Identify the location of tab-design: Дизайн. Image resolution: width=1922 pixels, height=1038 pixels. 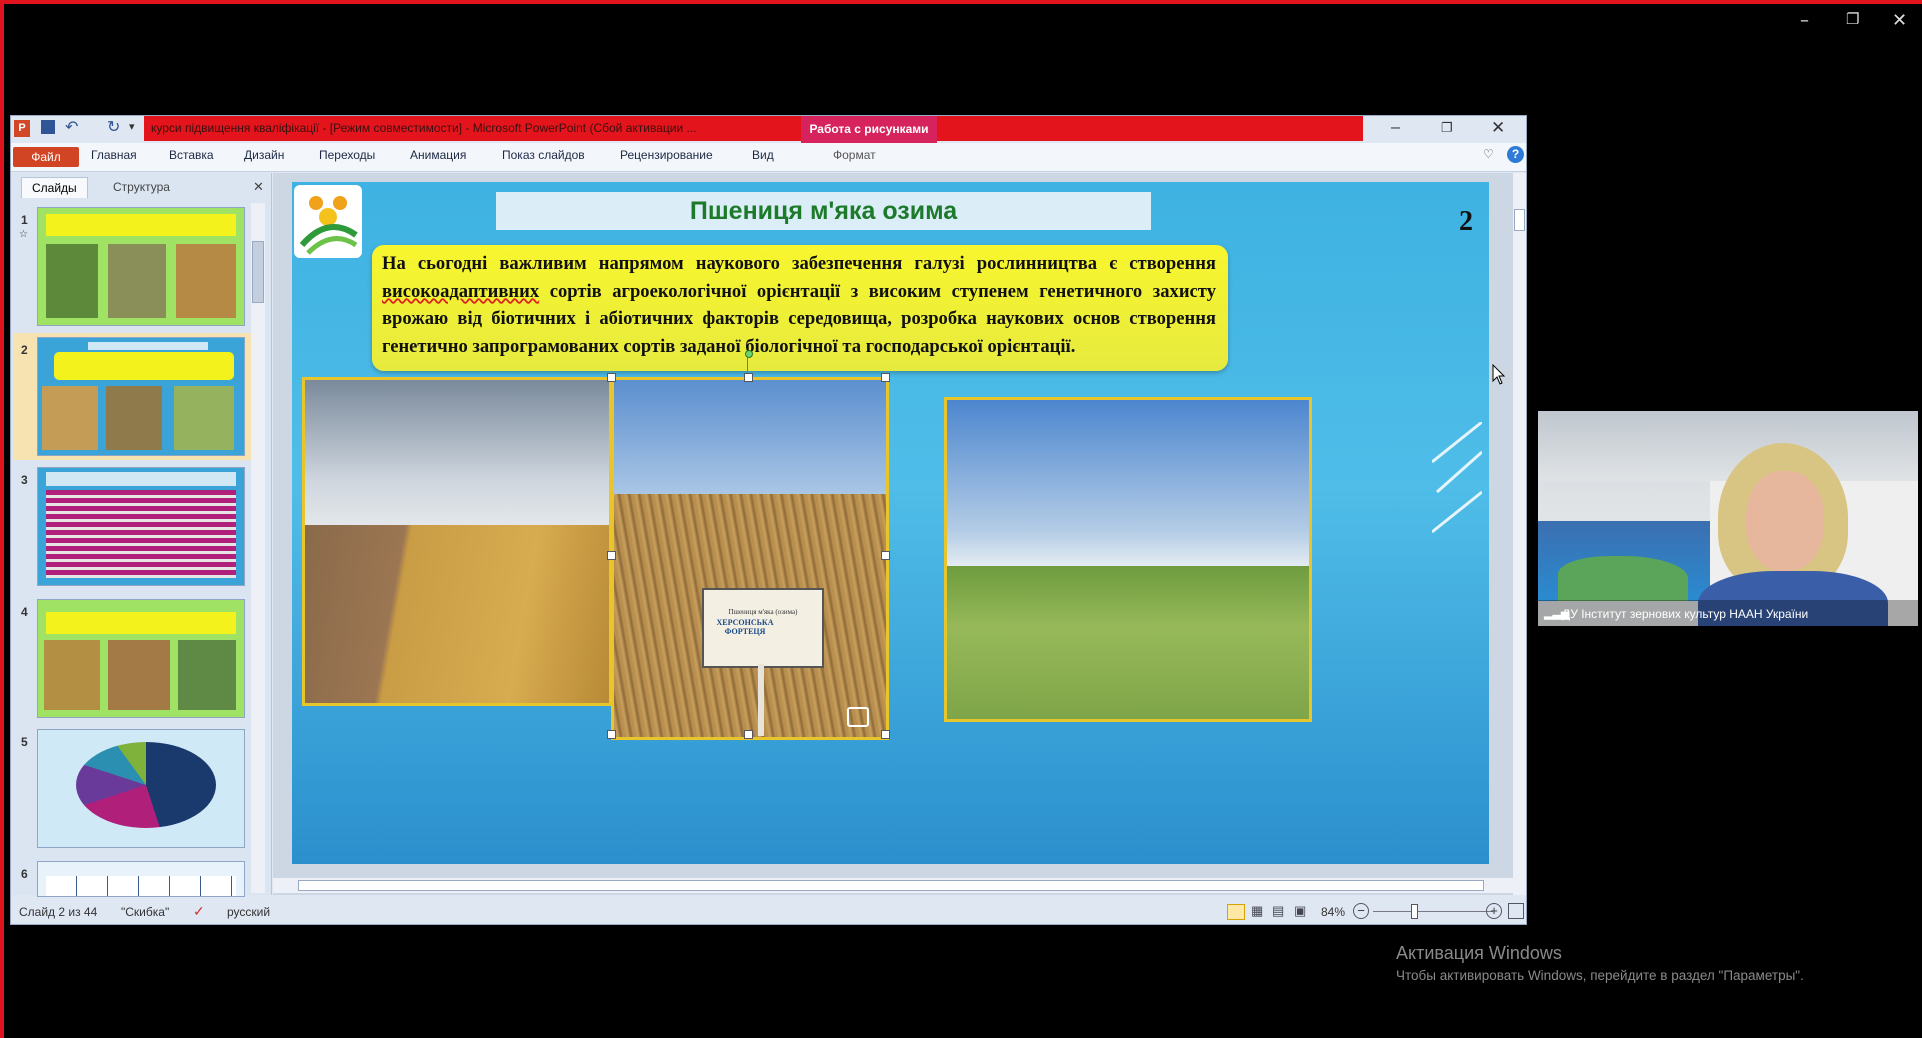
(264, 155).